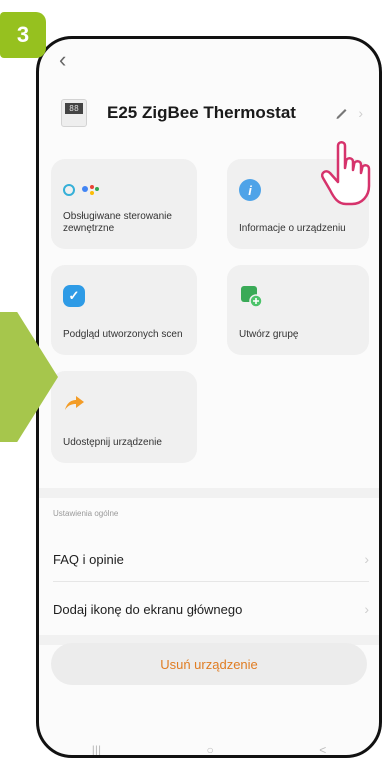 Image resolution: width=390 pixels, height=758 pixels. What do you see at coordinates (148, 609) in the screenshot?
I see `list-item-label: Dodaj ikonę do ekranu głównego` at bounding box center [148, 609].